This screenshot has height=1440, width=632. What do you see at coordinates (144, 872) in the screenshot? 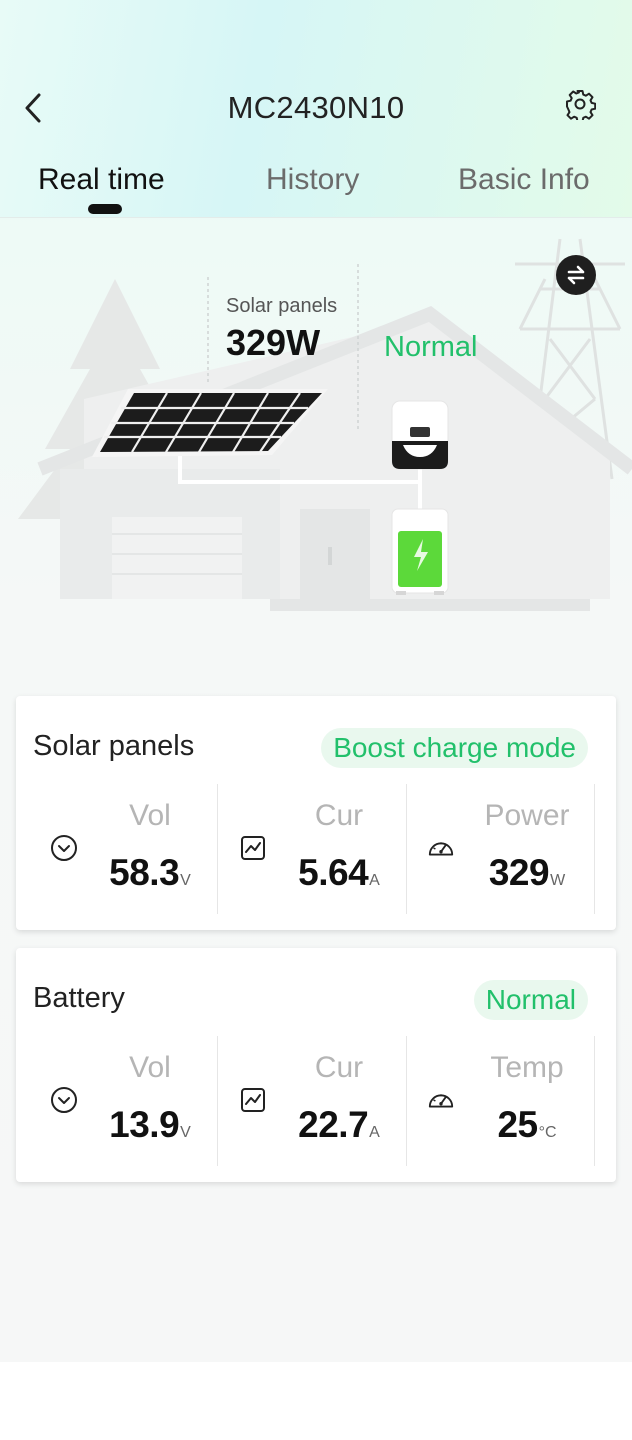
I see `value-number: 58.3` at bounding box center [144, 872].